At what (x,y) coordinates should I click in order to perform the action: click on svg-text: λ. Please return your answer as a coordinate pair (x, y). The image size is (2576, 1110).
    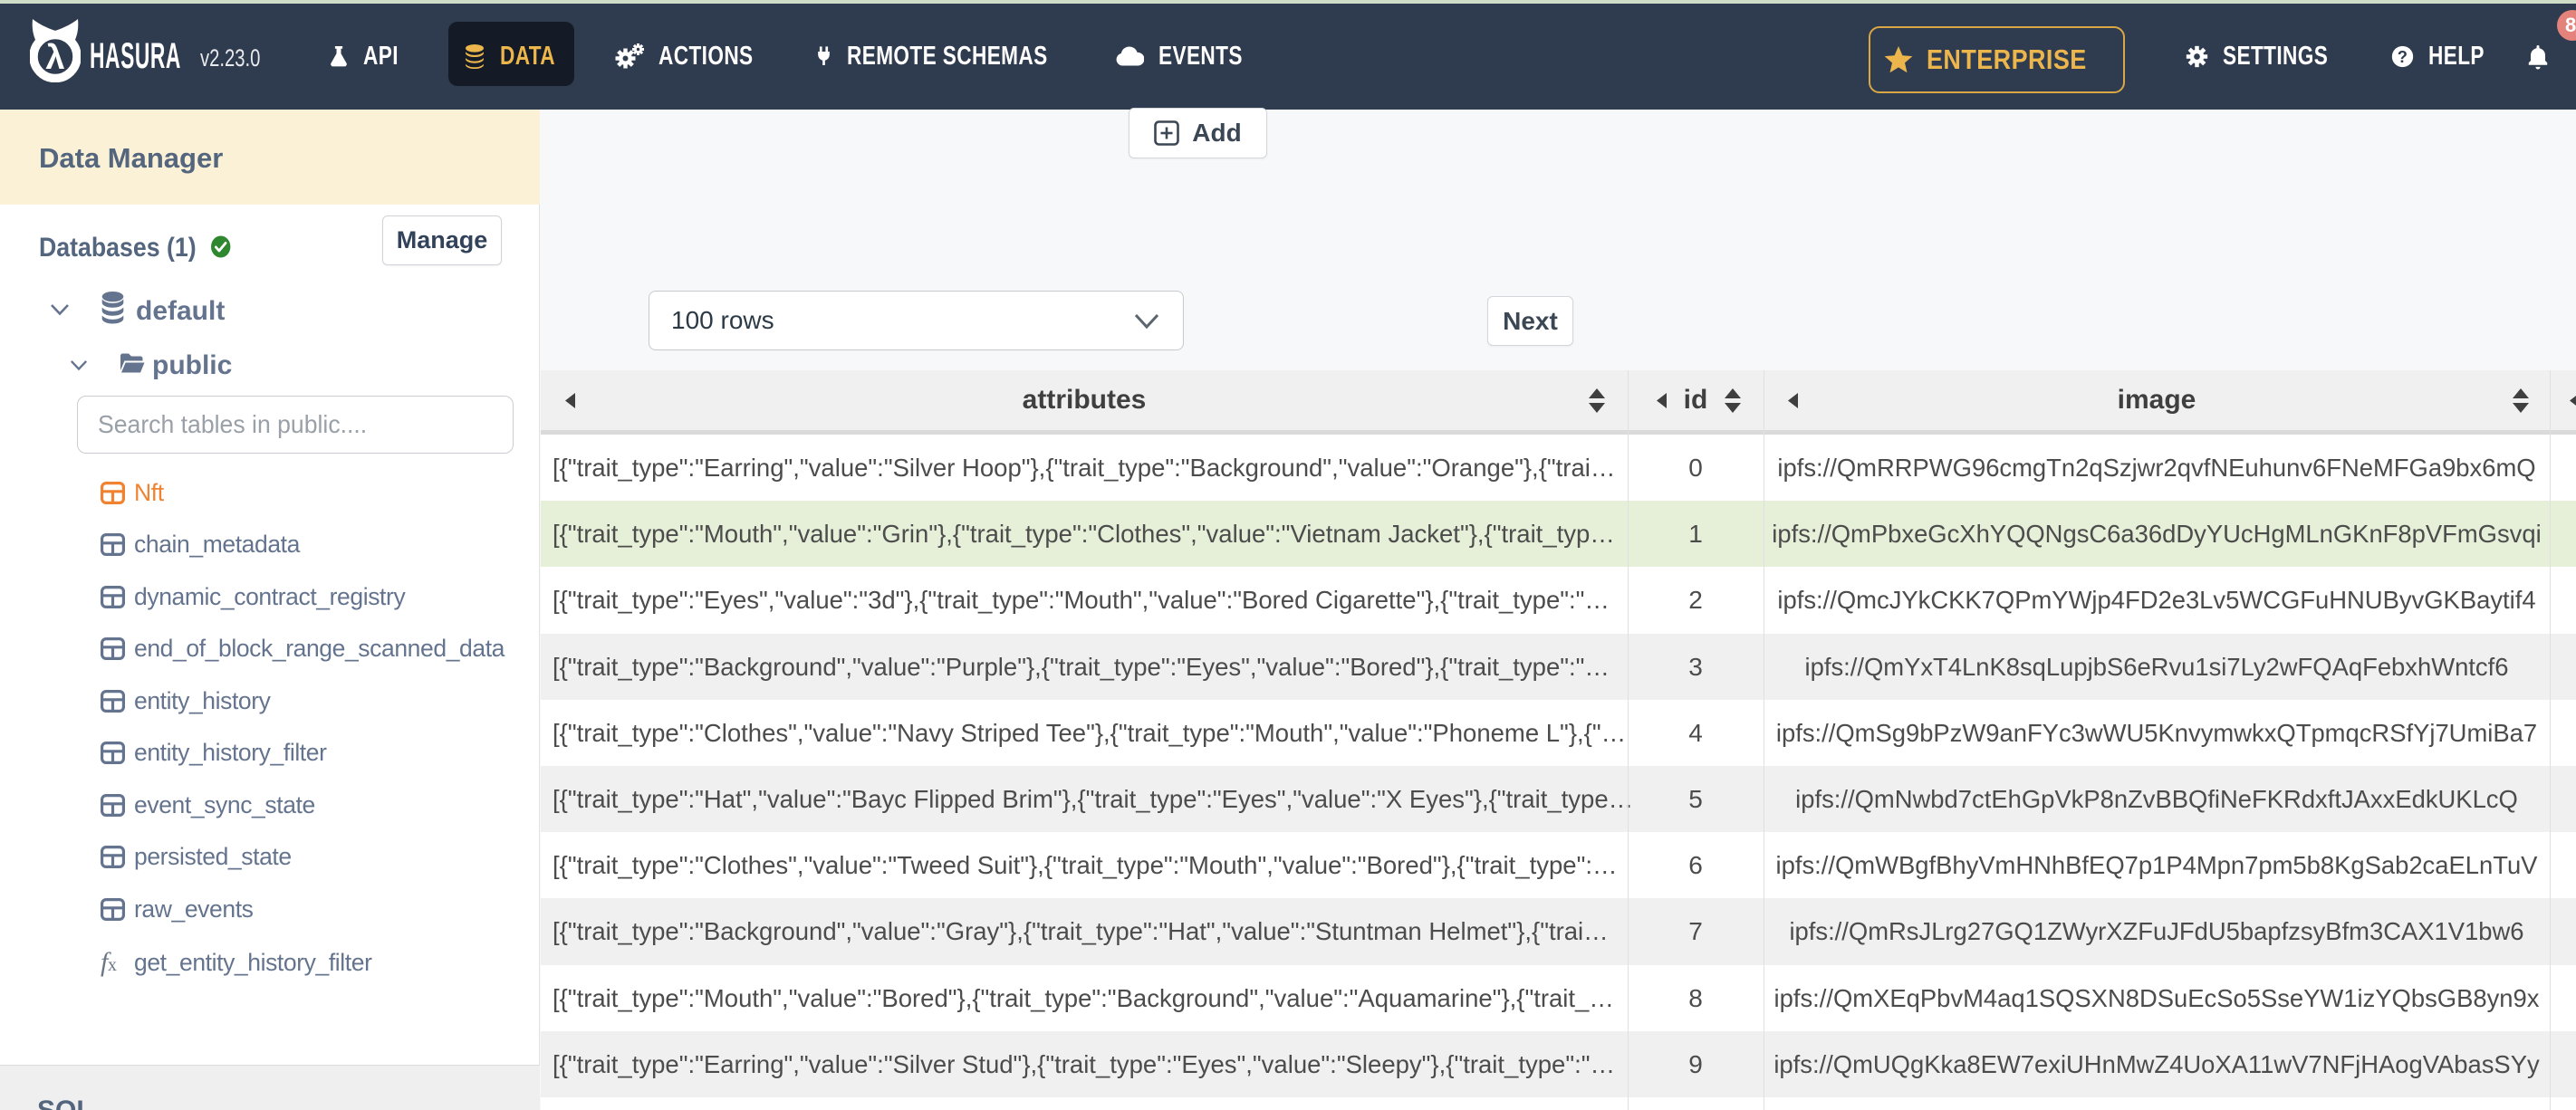
    Looking at the image, I should click on (54, 58).